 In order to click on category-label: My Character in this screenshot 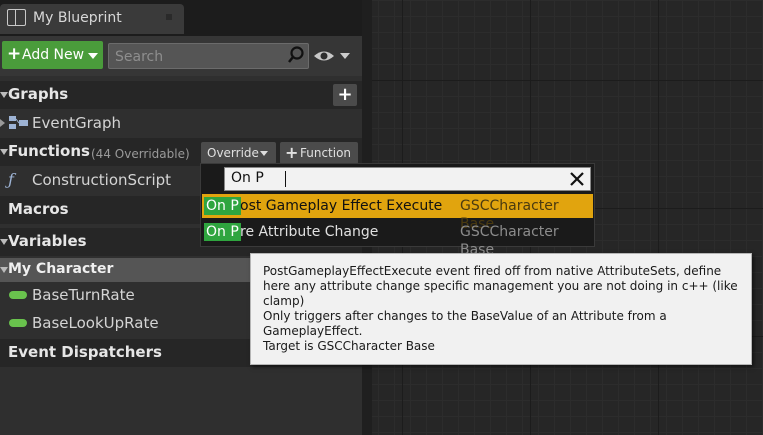, I will do `click(61, 269)`.